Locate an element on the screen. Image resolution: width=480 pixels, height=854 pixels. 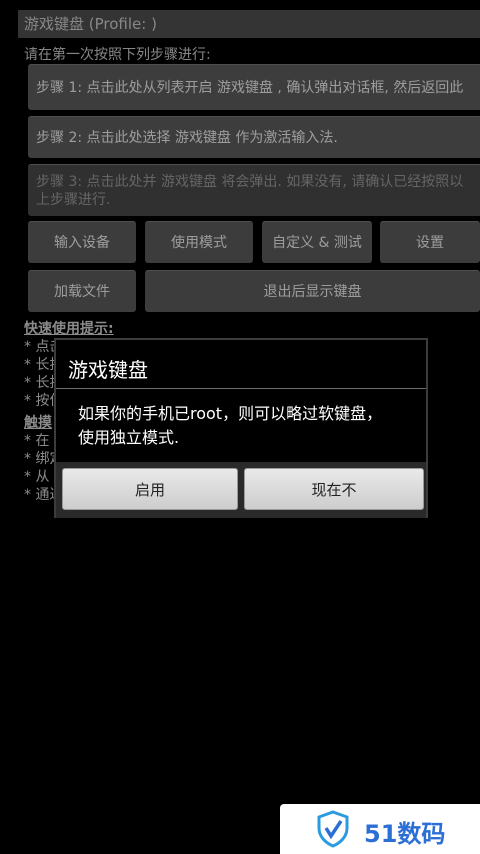
watermark: 51数码 is located at coordinates (380, 829).